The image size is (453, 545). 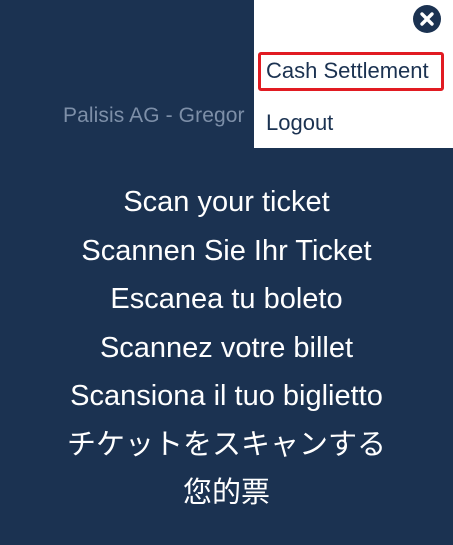 I want to click on scan-message-french: Scannez votre billet, so click(x=226, y=347).